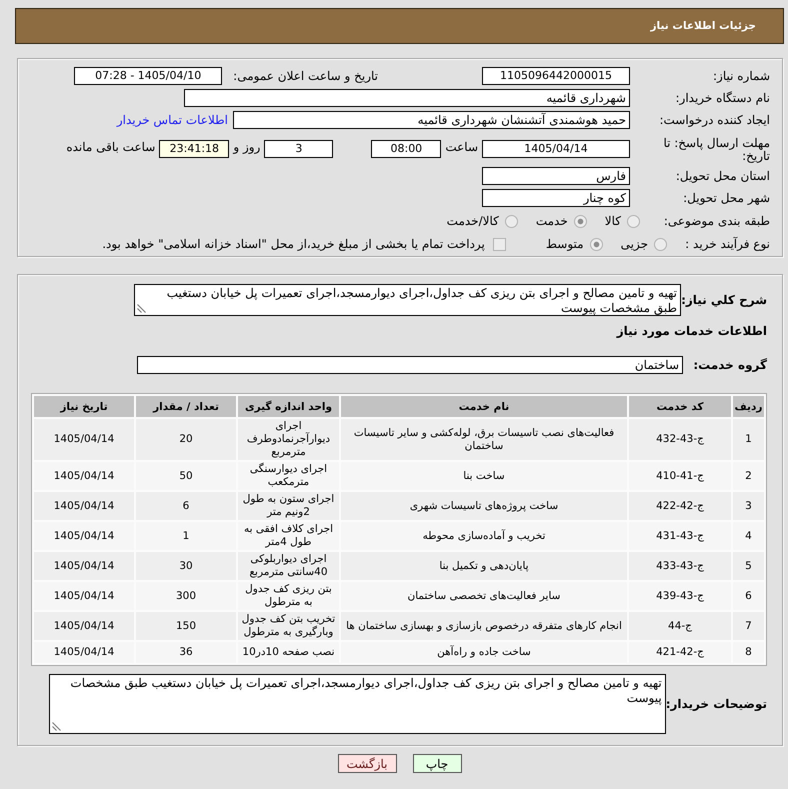 The image size is (788, 789). I want to click on text-field: حمید هوشمندی آتشنشان شهرداری قائمیه, so click(431, 120).